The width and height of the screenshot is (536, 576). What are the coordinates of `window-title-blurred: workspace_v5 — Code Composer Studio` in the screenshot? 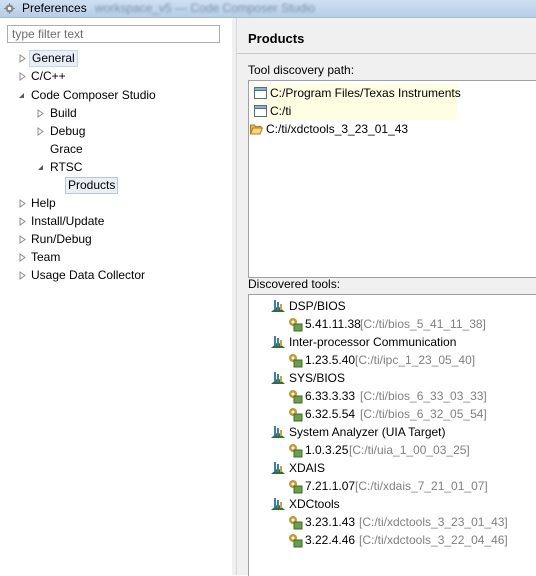 It's located at (205, 8).